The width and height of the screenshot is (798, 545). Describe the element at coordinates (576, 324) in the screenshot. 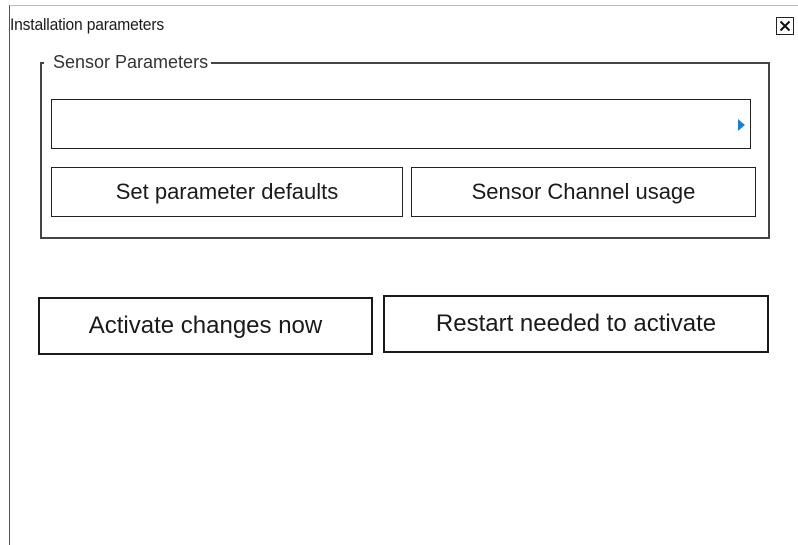

I see `restart-needed-to-activate-button: Restart needed to activate` at that location.